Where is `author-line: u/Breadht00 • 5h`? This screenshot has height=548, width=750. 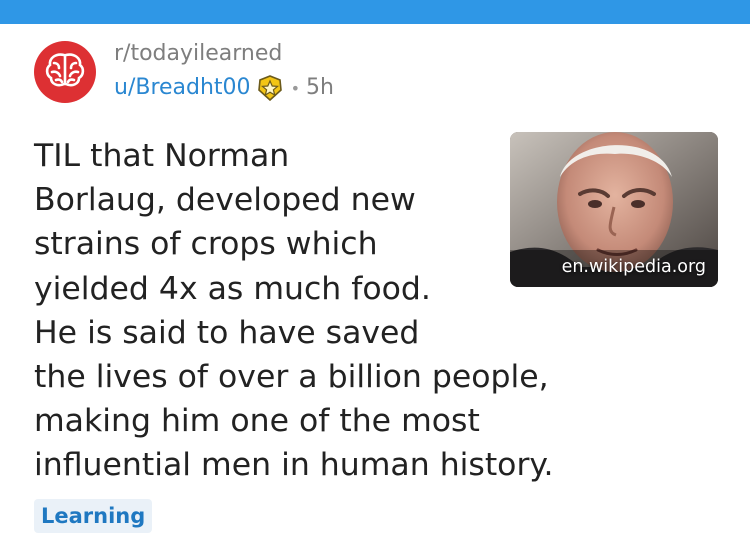
author-line: u/Breadht00 • 5h is located at coordinates (224, 88).